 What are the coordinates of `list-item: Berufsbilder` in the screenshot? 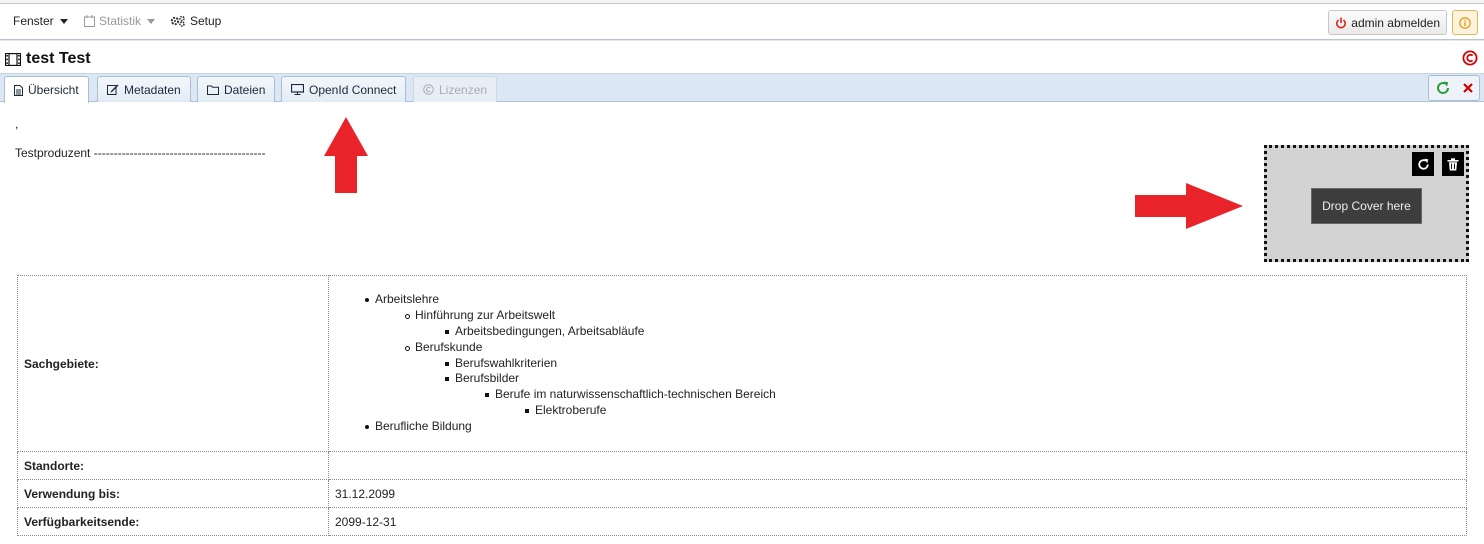 It's located at (952, 379).